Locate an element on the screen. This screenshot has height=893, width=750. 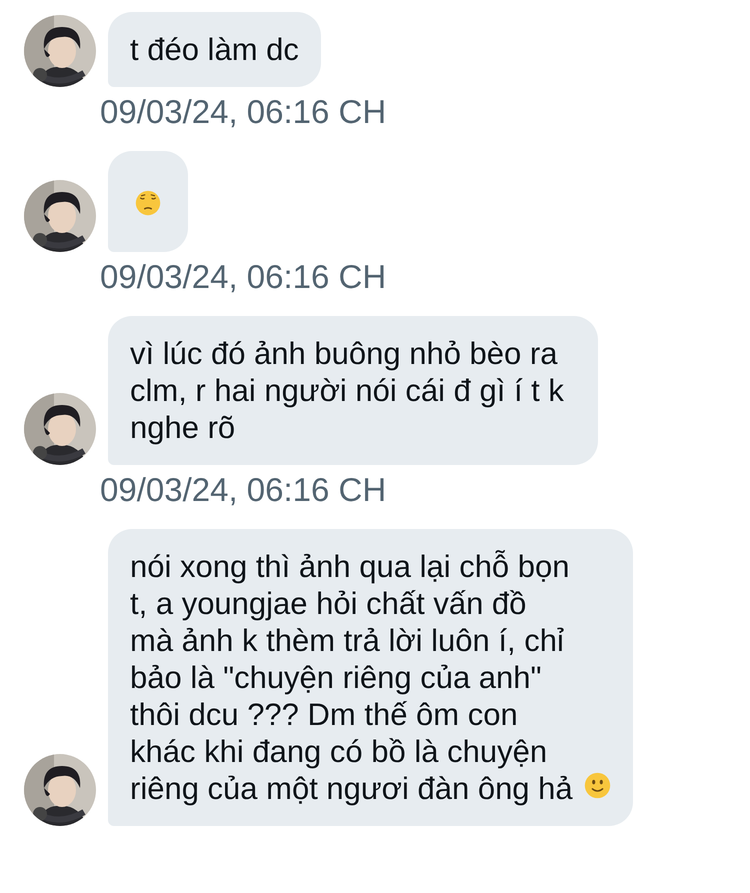
message-text: vì lúc đó ảnh buông nhỏ bèo ra clm, r hai người nói cái đ gì í t k nghe rõ is located at coordinates (347, 390).